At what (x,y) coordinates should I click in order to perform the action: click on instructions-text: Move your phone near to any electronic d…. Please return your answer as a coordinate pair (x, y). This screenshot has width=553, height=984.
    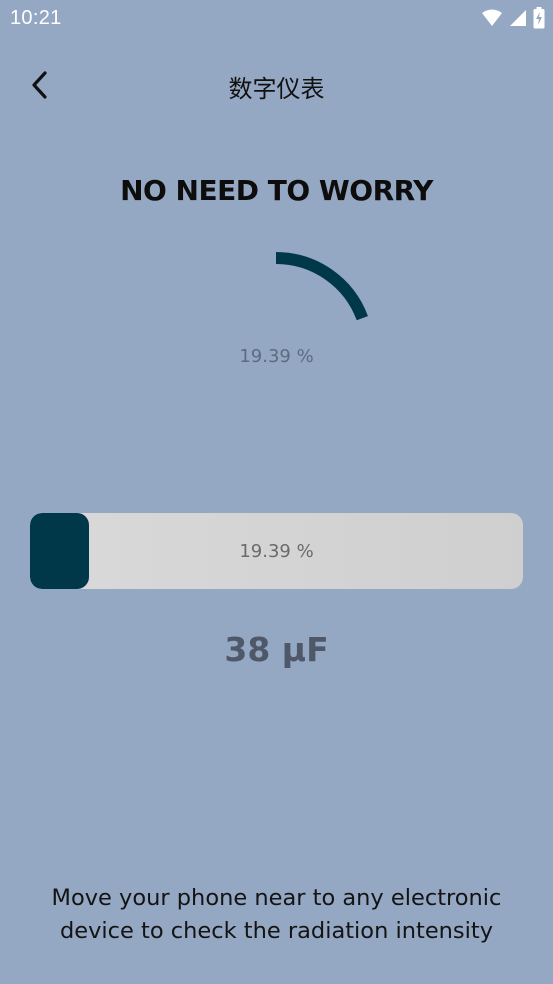
    Looking at the image, I should click on (276, 914).